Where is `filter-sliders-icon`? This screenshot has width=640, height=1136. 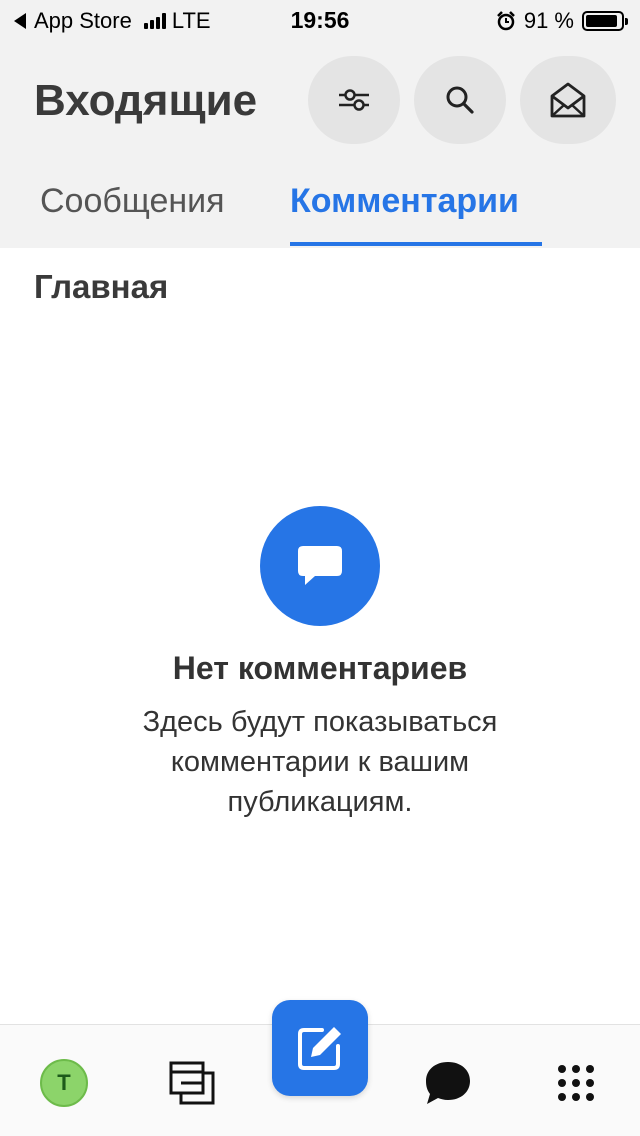
filter-sliders-icon is located at coordinates (354, 100).